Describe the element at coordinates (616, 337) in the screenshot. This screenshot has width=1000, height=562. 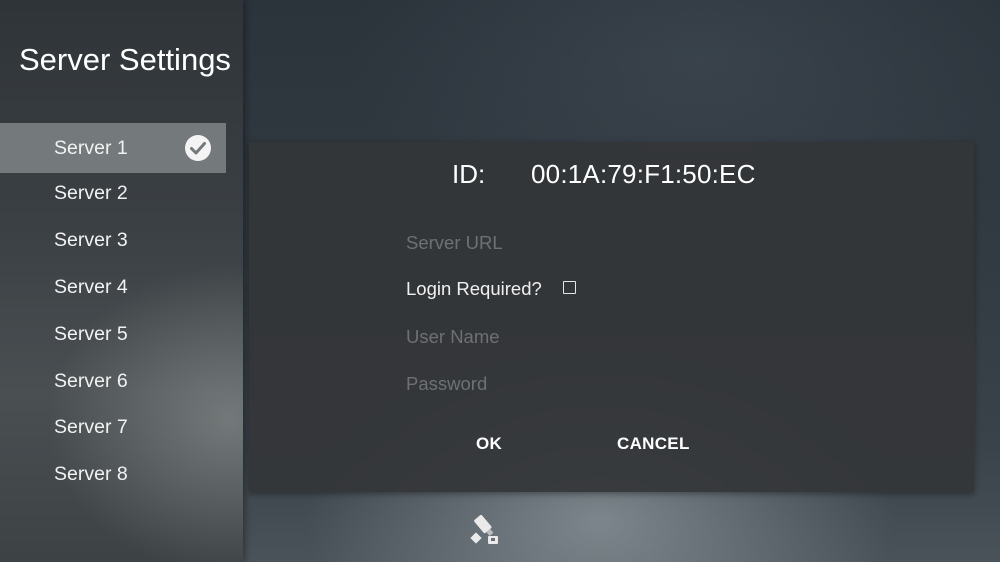
I see `username-input` at that location.